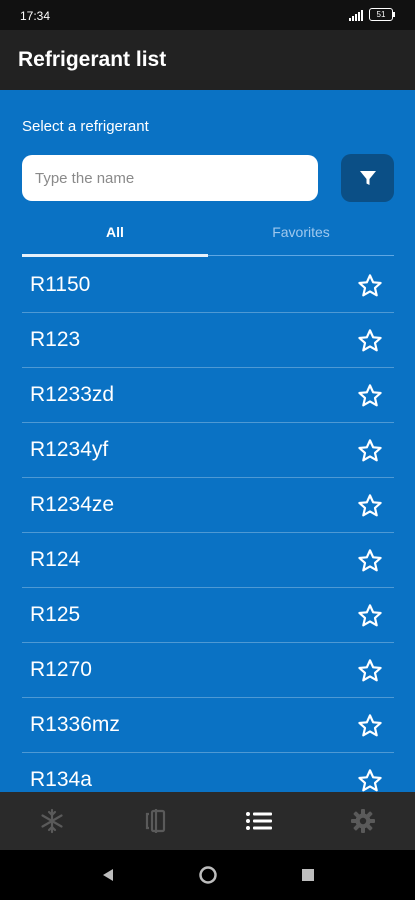  Describe the element at coordinates (208, 450) in the screenshot. I see `list-item: R1234yf` at that location.